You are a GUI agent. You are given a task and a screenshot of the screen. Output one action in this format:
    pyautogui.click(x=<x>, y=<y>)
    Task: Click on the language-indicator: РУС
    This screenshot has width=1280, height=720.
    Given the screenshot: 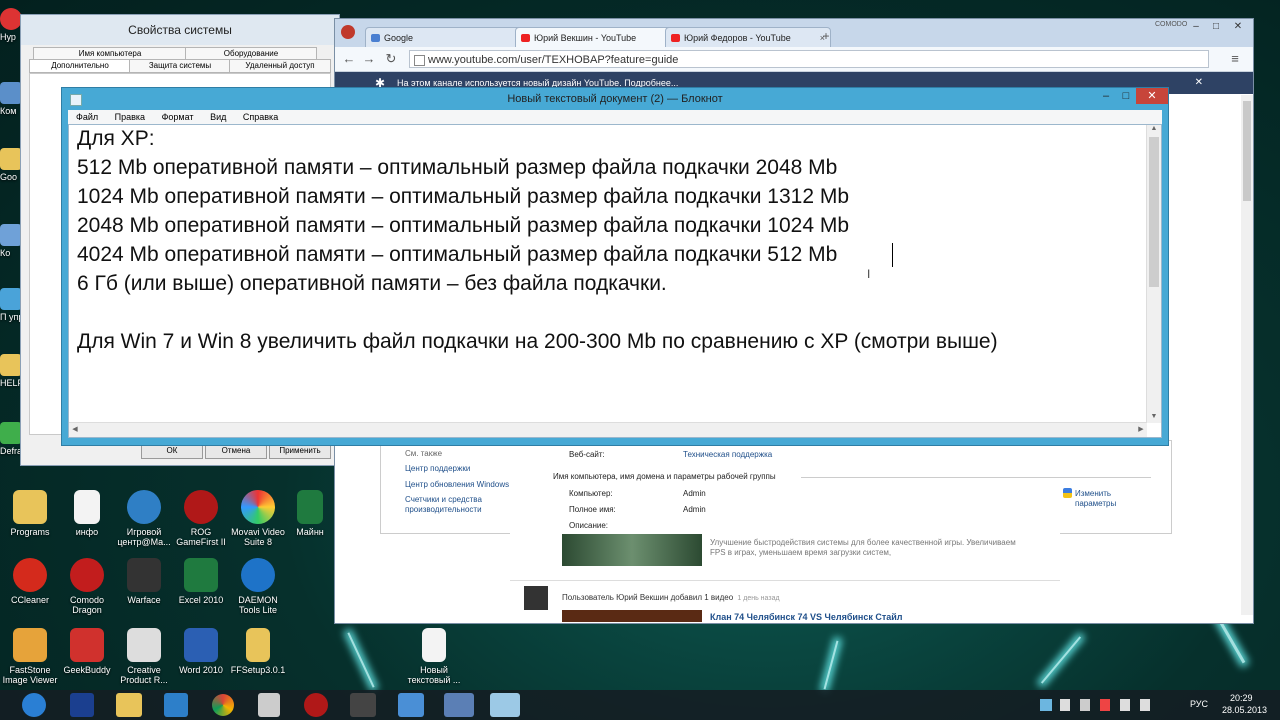 What is the action you would take?
    pyautogui.click(x=1199, y=704)
    